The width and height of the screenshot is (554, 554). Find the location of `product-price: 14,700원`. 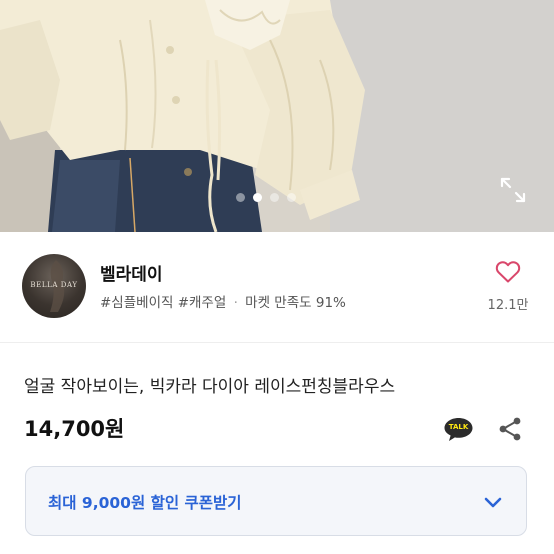

product-price: 14,700원 is located at coordinates (74, 429).